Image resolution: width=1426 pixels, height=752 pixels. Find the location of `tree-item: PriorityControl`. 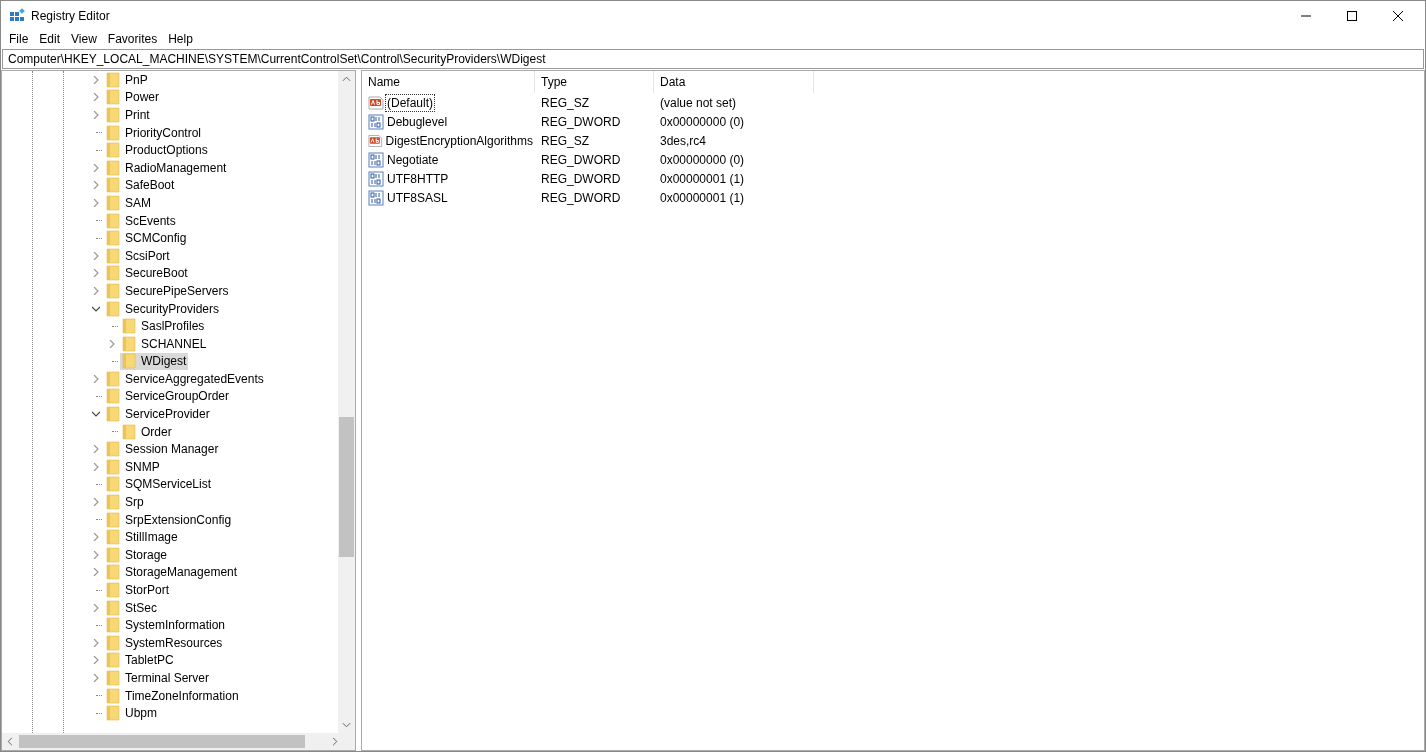

tree-item: PriorityControl is located at coordinates (154, 133).